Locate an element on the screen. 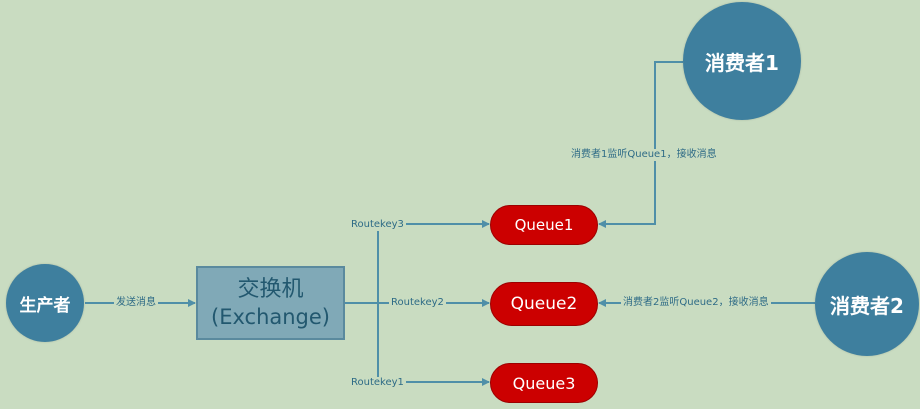  queue2-node: Queue2 is located at coordinates (544, 304).